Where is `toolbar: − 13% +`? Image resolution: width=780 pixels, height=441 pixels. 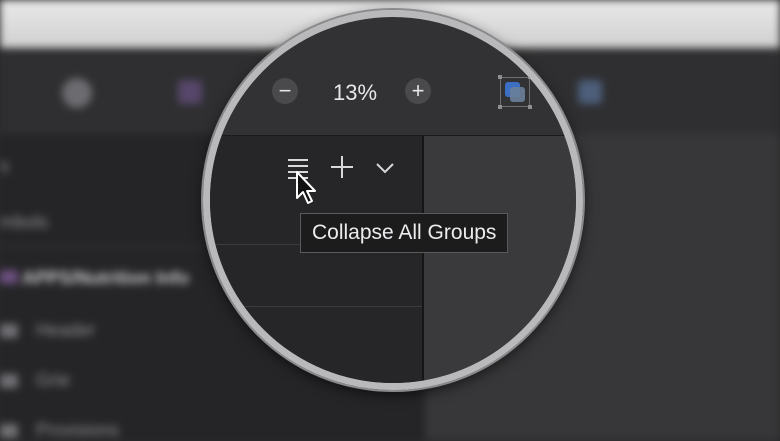
toolbar: − 13% + is located at coordinates (393, 76).